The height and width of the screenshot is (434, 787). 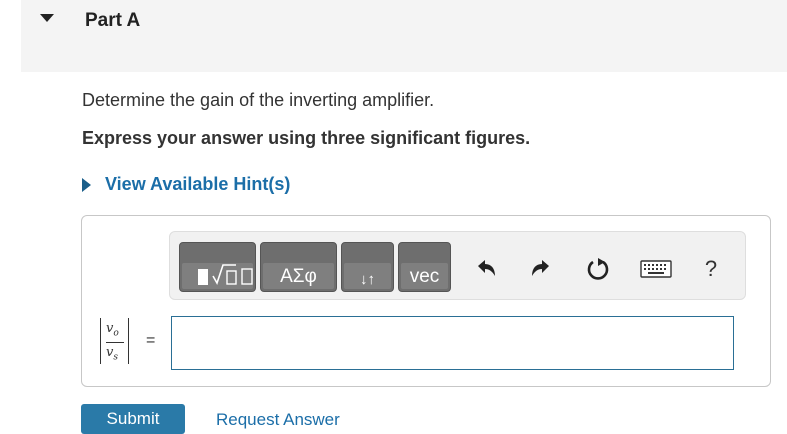 I want to click on greek-label: ΑΣφ, so click(x=298, y=276).